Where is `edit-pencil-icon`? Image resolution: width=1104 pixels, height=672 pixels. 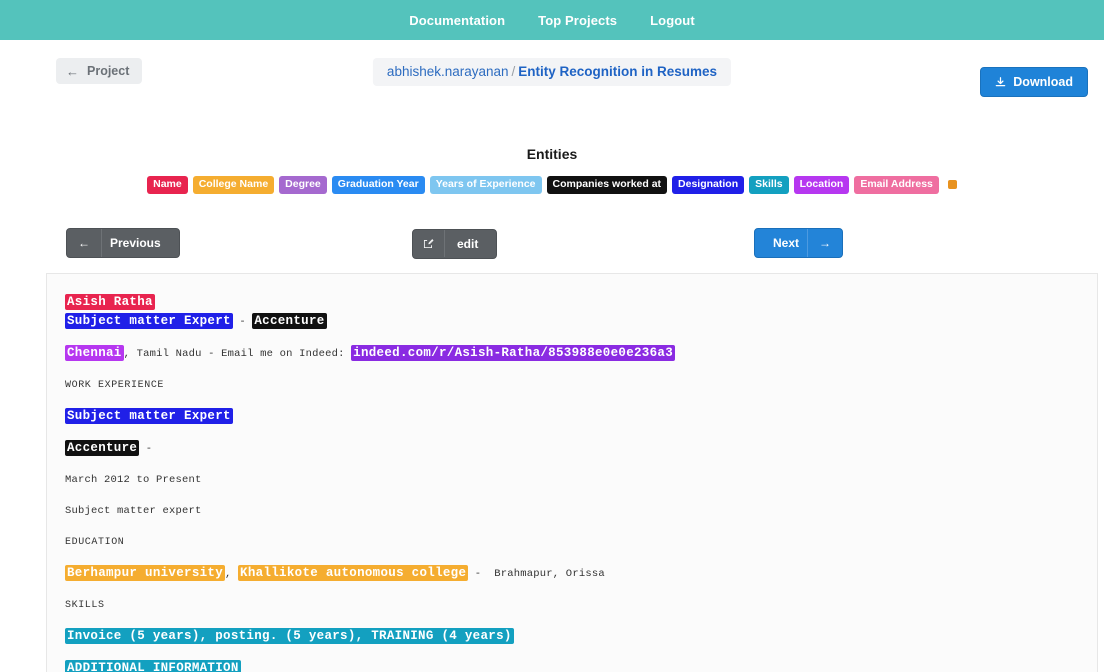 edit-pencil-icon is located at coordinates (429, 243).